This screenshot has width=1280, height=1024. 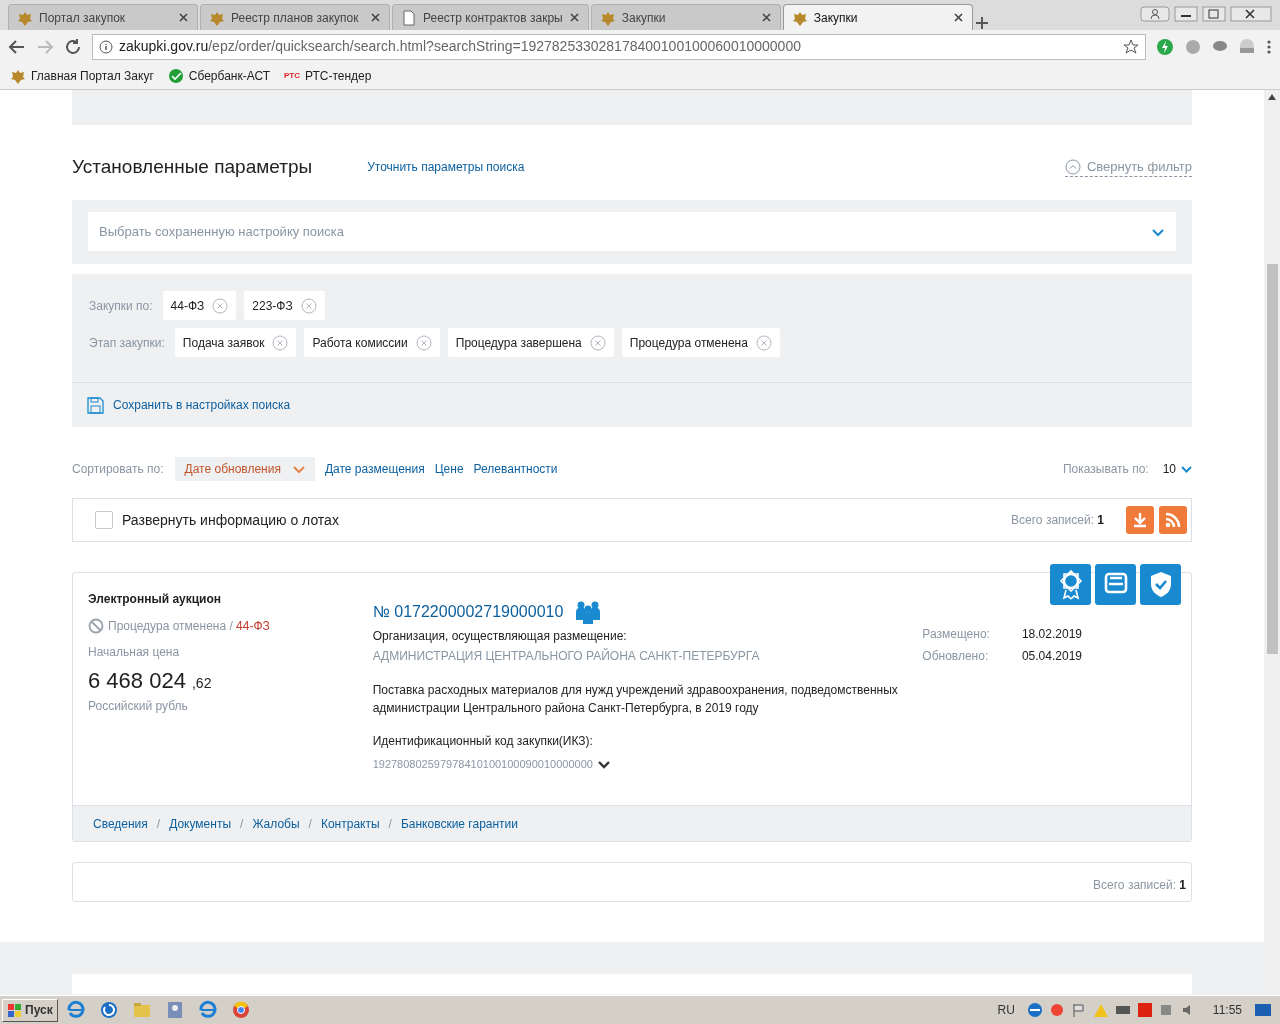 What do you see at coordinates (150, 681) in the screenshot?
I see `initial-price: 6 468 024 ,62` at bounding box center [150, 681].